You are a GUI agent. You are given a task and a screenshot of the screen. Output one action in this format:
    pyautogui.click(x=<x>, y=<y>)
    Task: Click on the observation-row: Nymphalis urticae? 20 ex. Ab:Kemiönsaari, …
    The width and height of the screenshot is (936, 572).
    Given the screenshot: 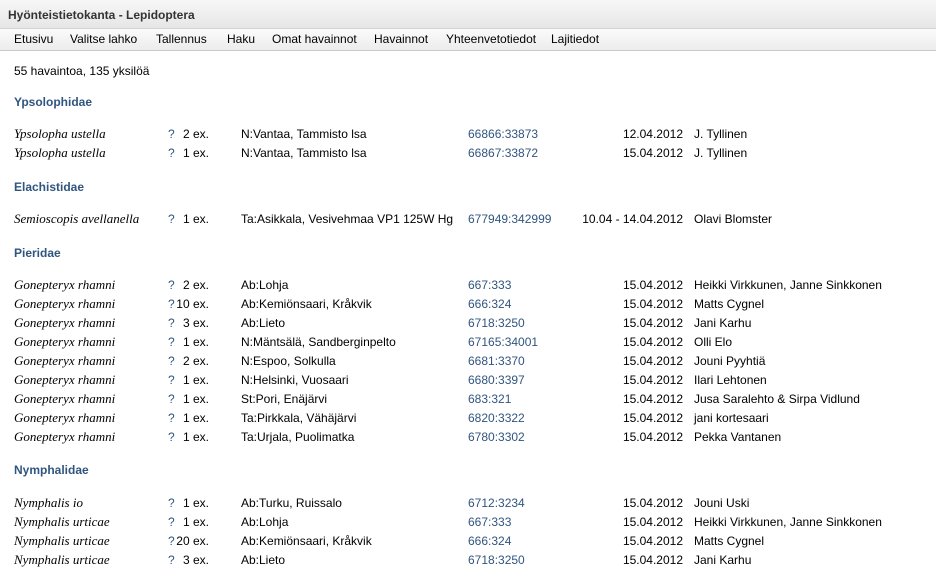 What is the action you would take?
    pyautogui.click(x=468, y=543)
    